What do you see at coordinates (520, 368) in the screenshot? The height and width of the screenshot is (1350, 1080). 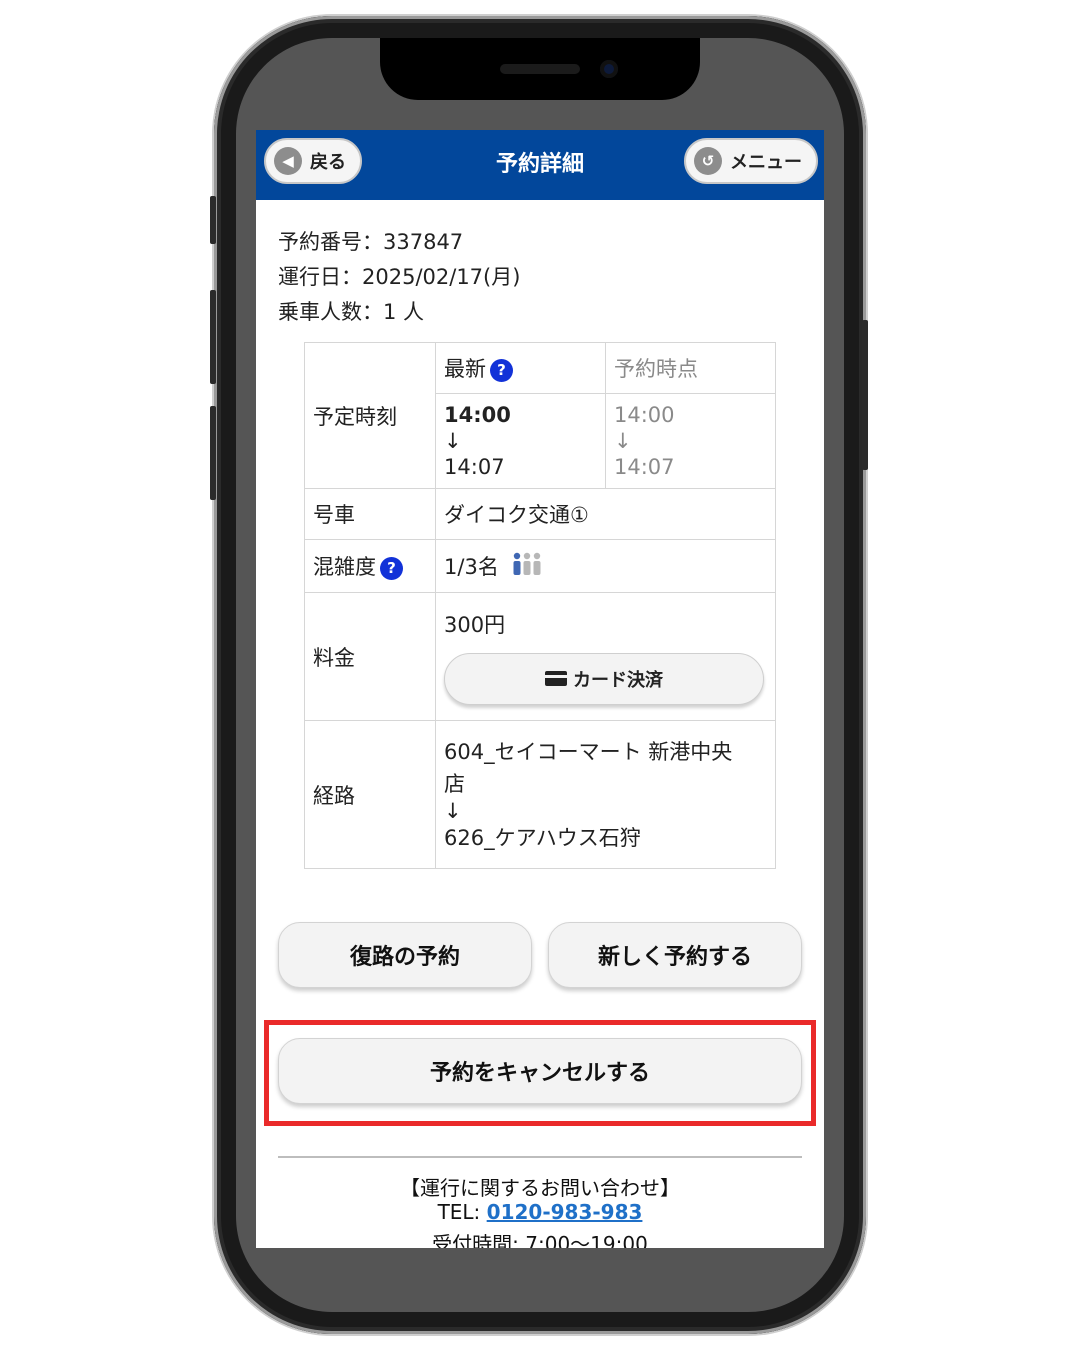 I see `col-latest-header: 最新?` at bounding box center [520, 368].